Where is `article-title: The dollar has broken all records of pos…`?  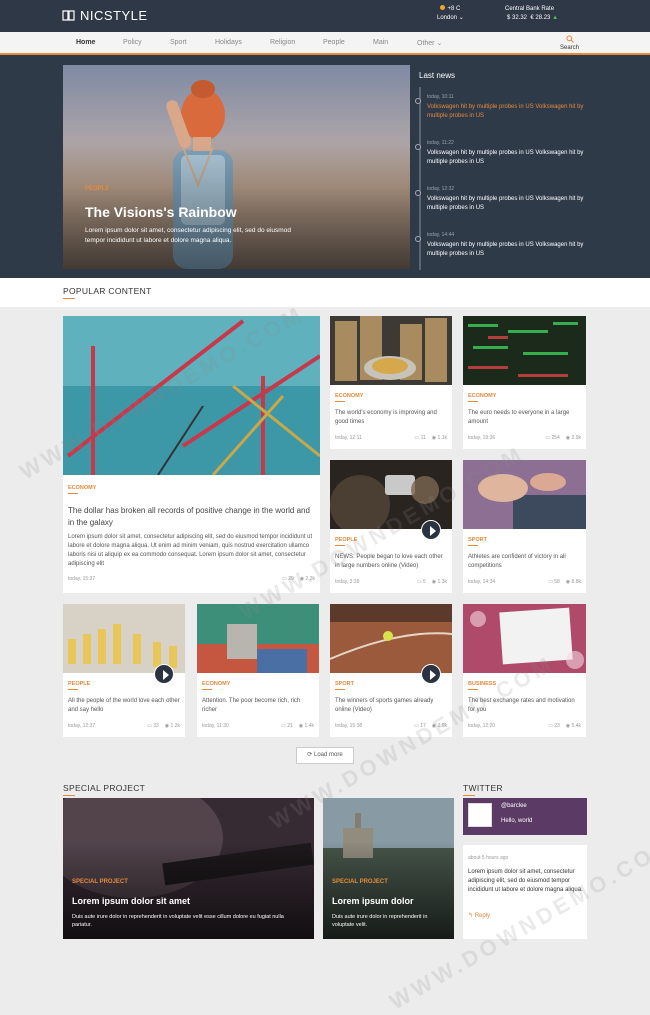 article-title: The dollar has broken all records of pos… is located at coordinates (193, 517).